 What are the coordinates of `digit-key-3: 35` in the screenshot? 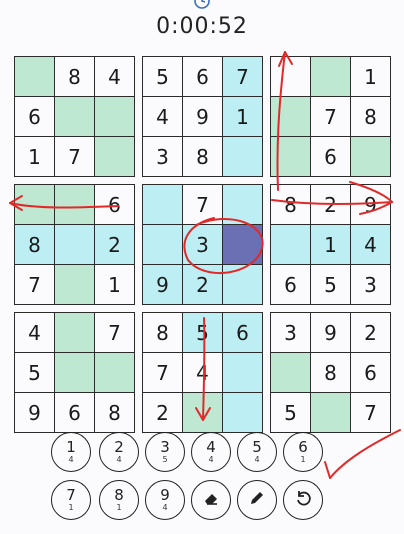 It's located at (165, 452).